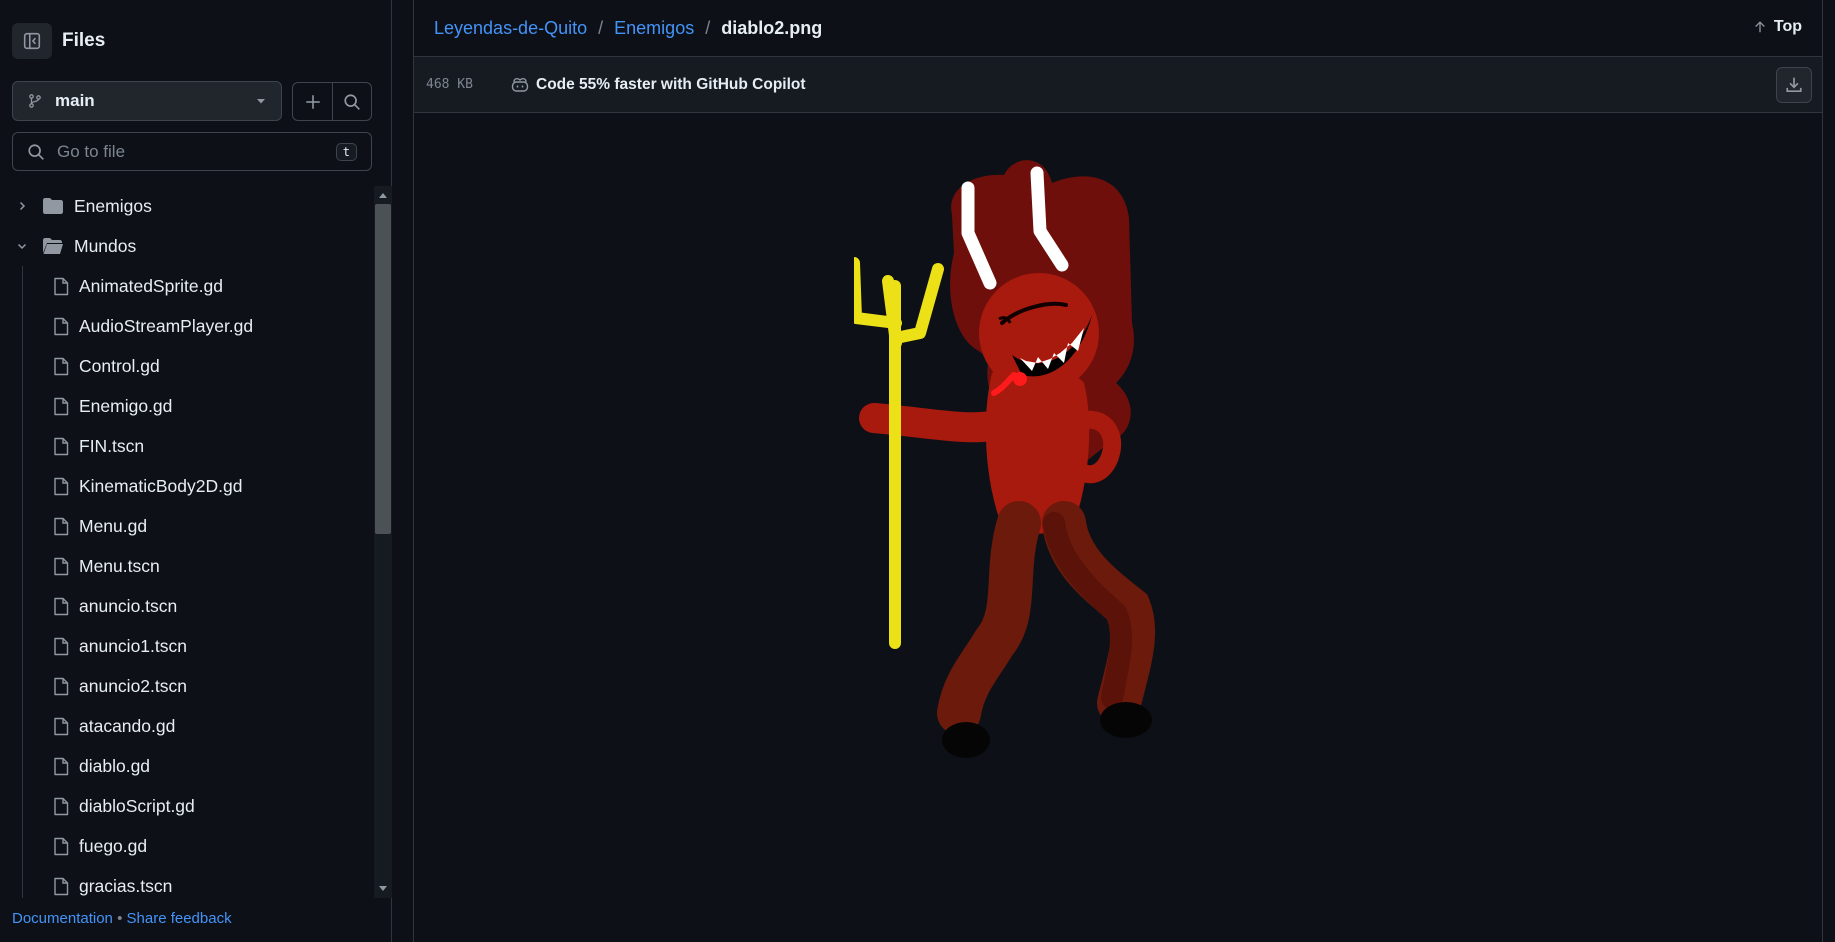  What do you see at coordinates (137, 805) in the screenshot?
I see `tree-item-label: diabloScript.gd` at bounding box center [137, 805].